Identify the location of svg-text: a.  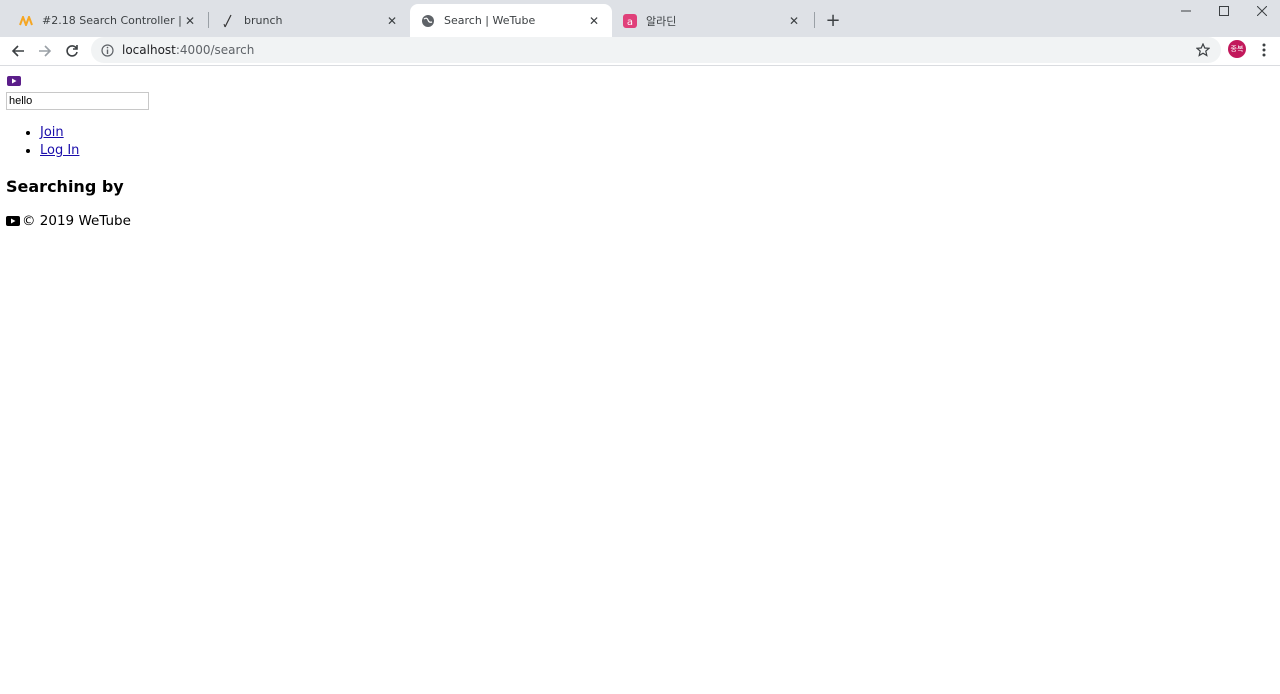
(630, 22).